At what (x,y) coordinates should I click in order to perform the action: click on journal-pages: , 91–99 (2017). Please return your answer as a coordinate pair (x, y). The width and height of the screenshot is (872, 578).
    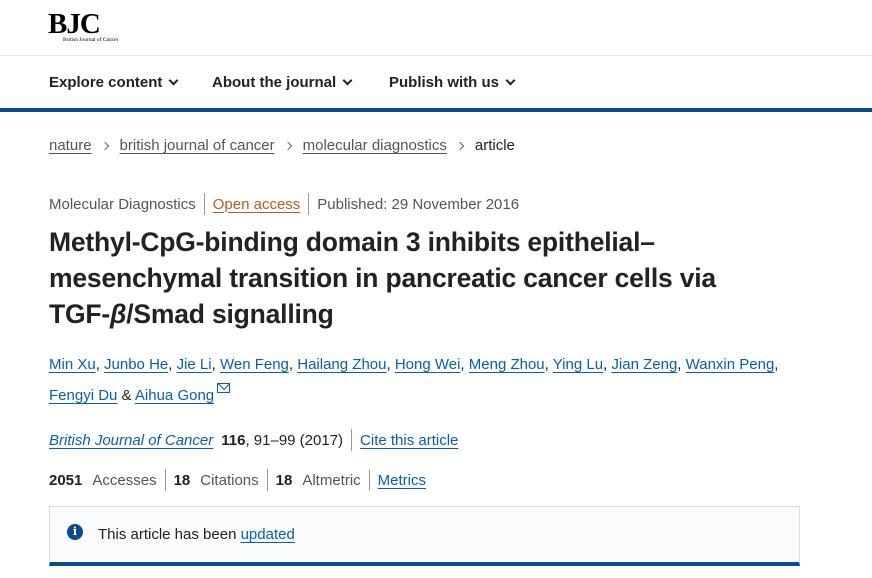
    Looking at the image, I should click on (294, 440).